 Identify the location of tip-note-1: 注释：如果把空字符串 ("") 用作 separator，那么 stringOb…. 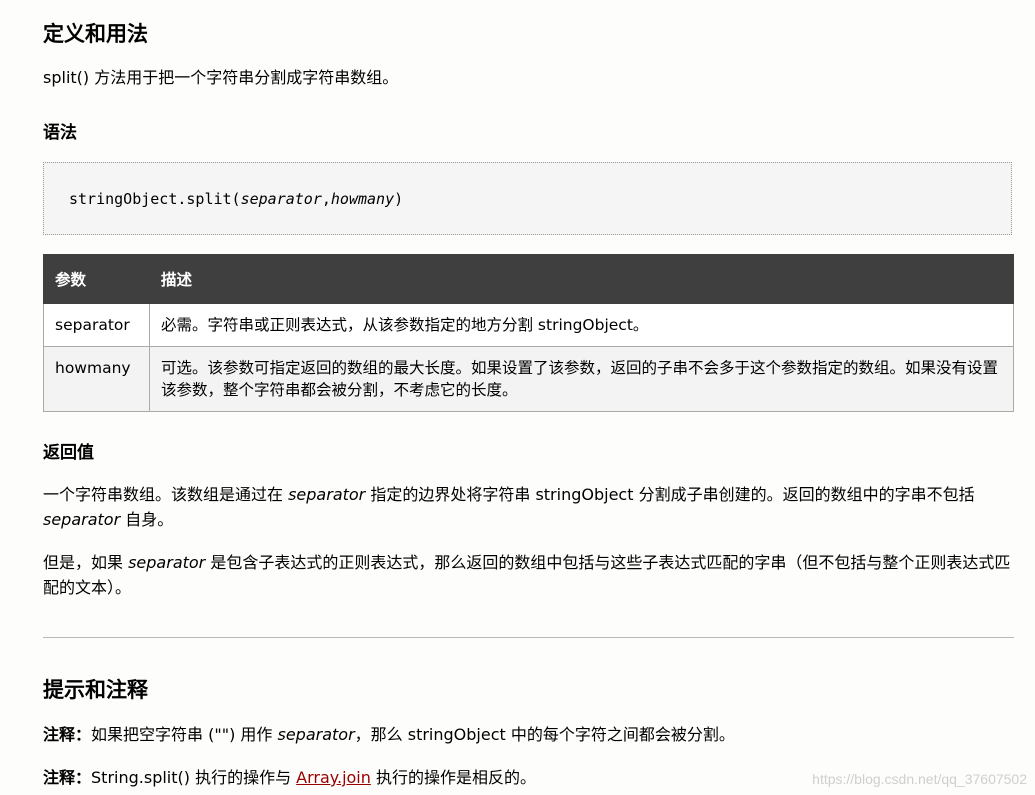
(389, 734).